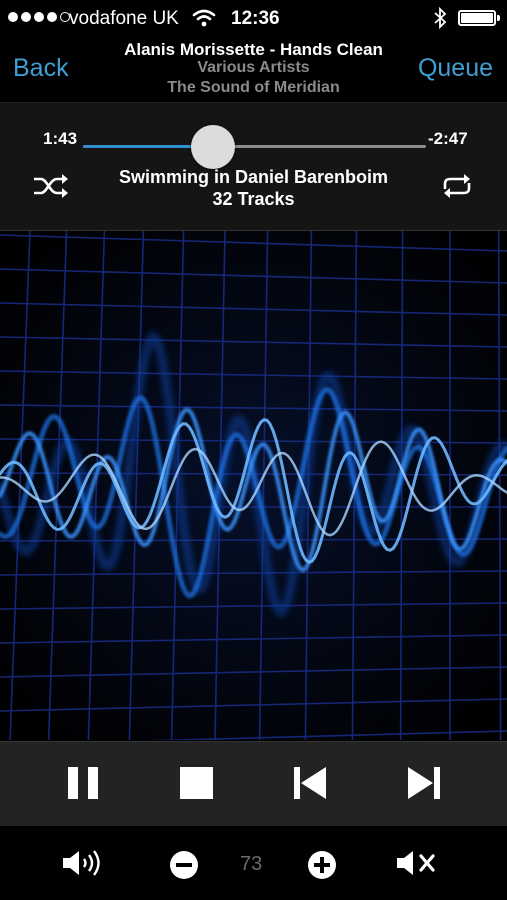 Image resolution: width=507 pixels, height=900 pixels. I want to click on signal-dots-icon, so click(39, 17).